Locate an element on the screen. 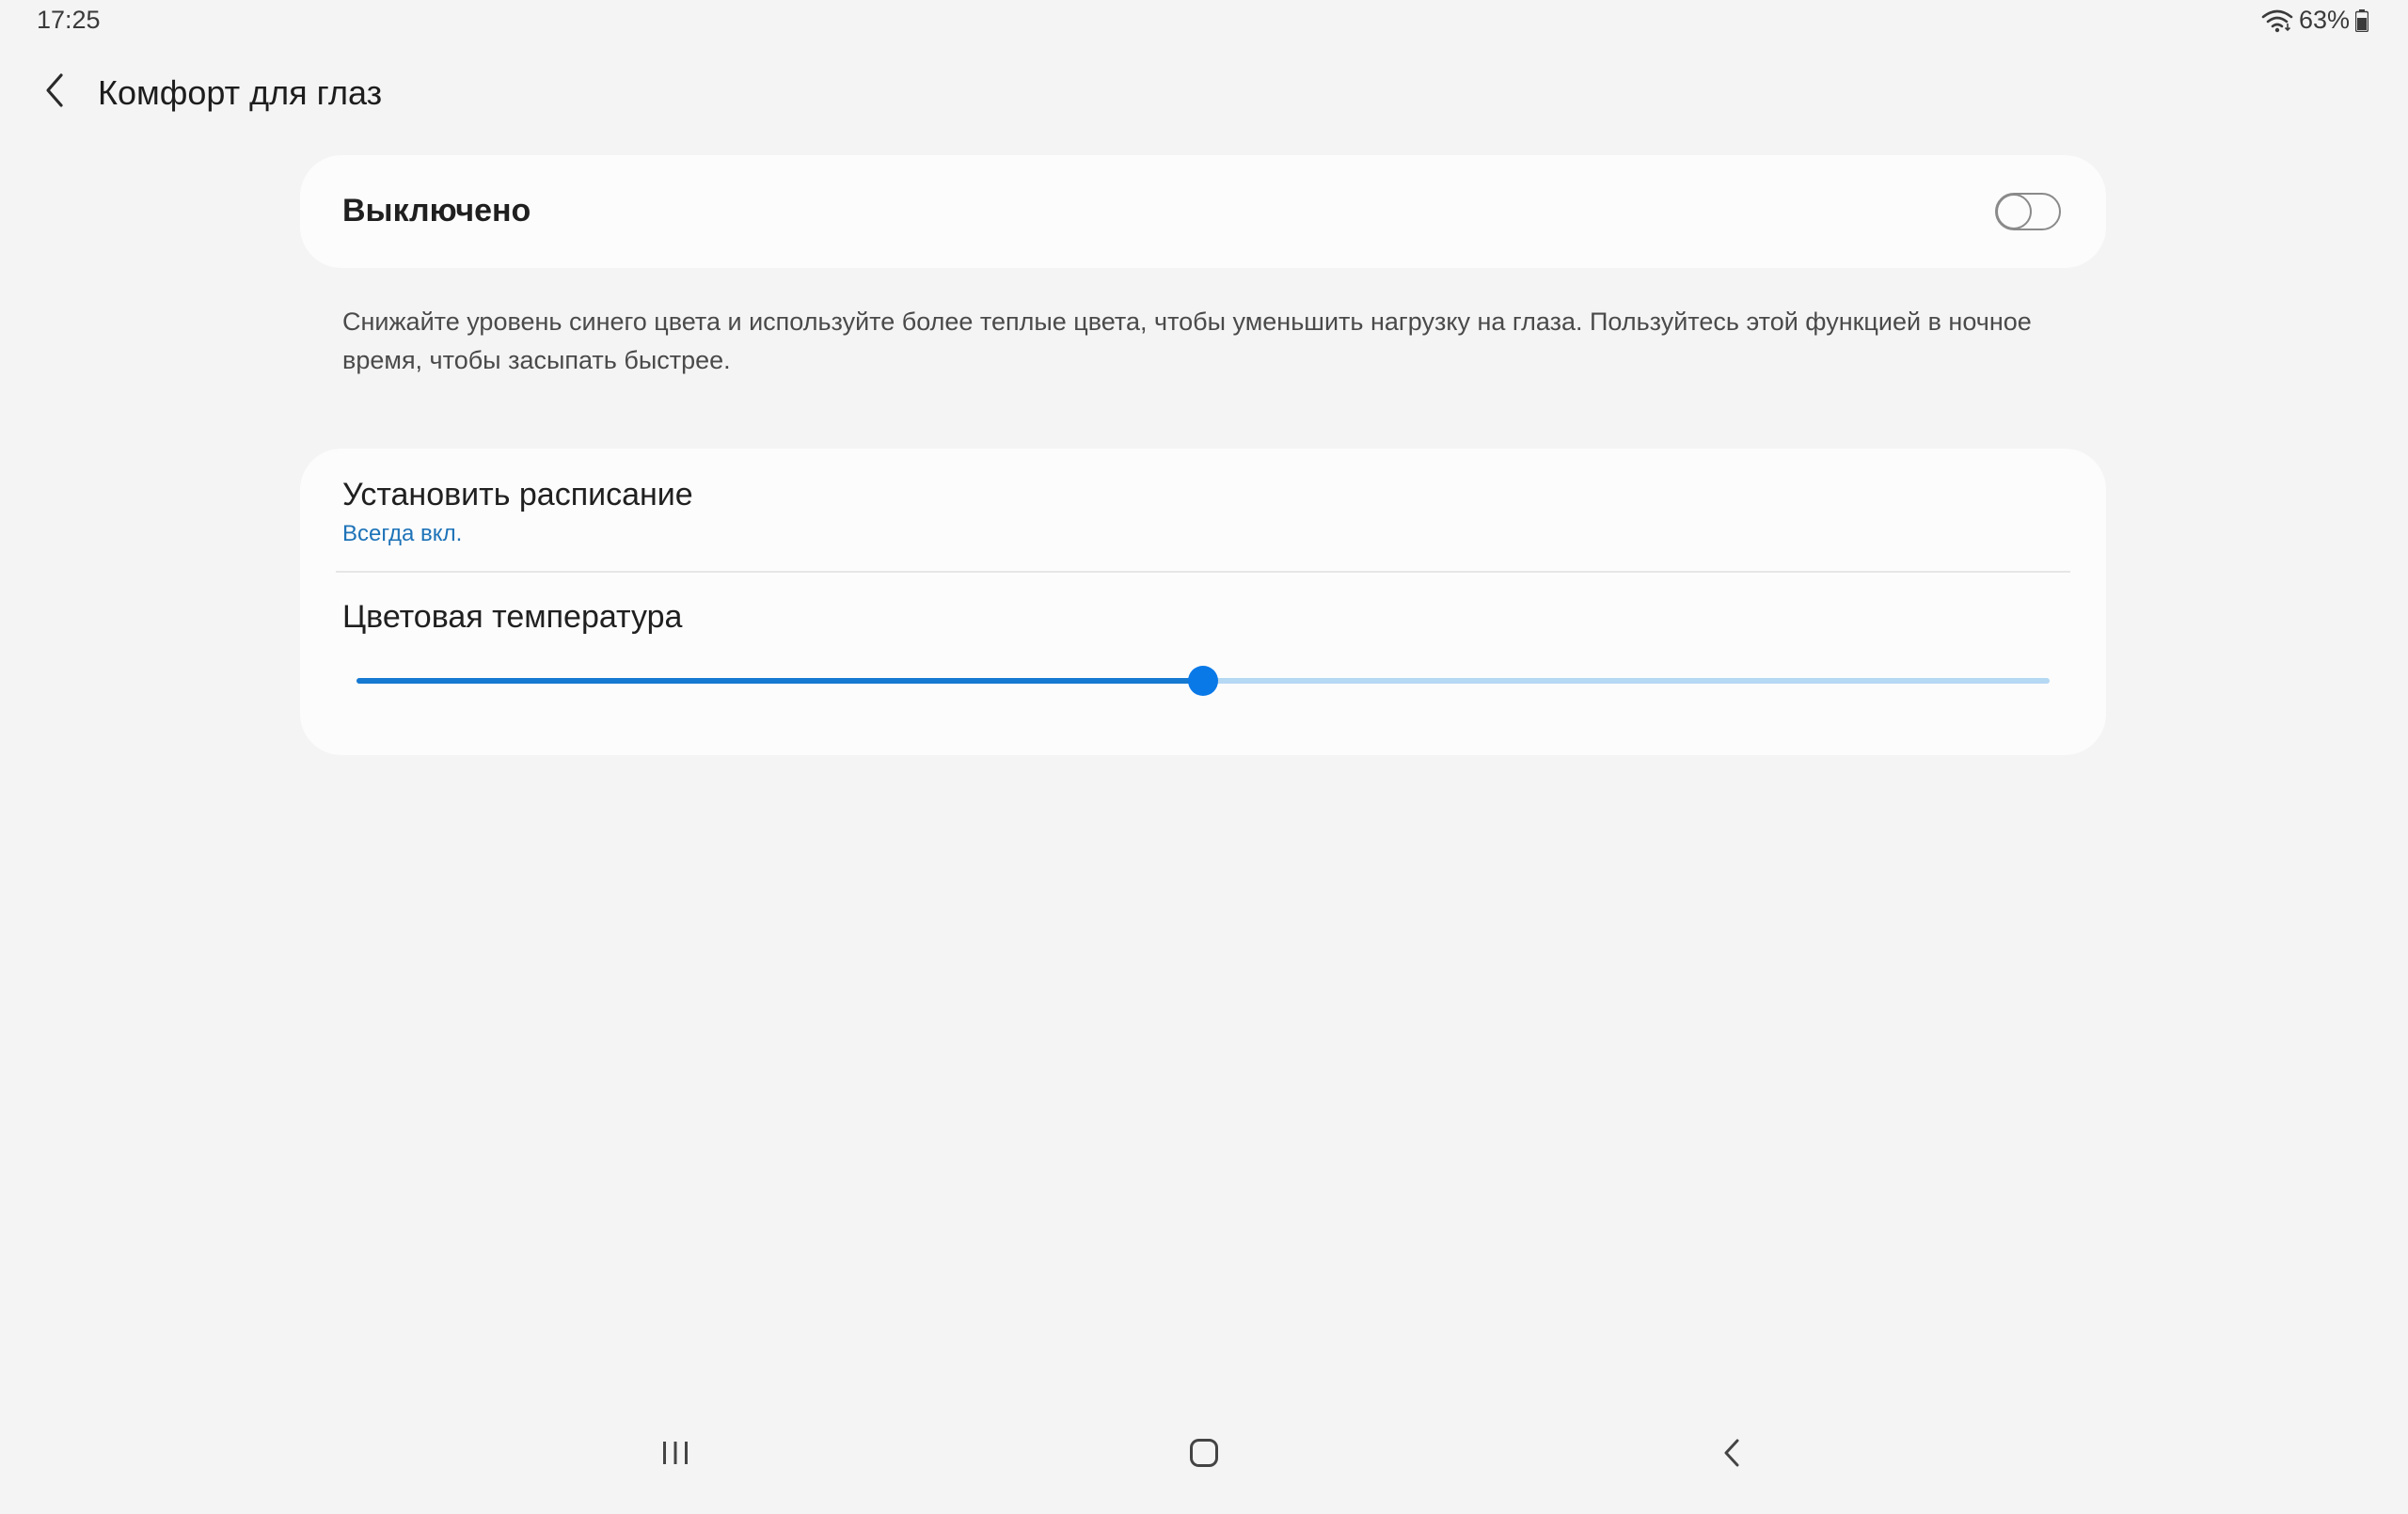  status-icons: 63% is located at coordinates (2315, 20).